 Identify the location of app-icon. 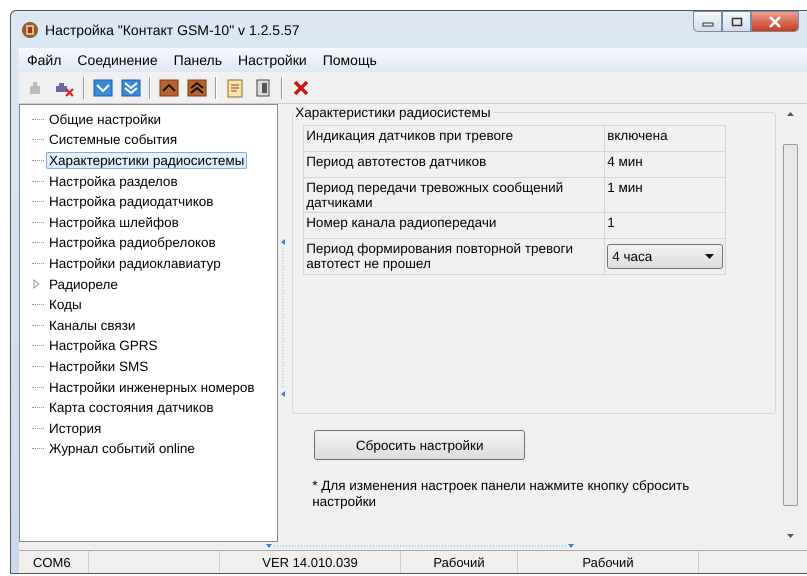
(30, 29).